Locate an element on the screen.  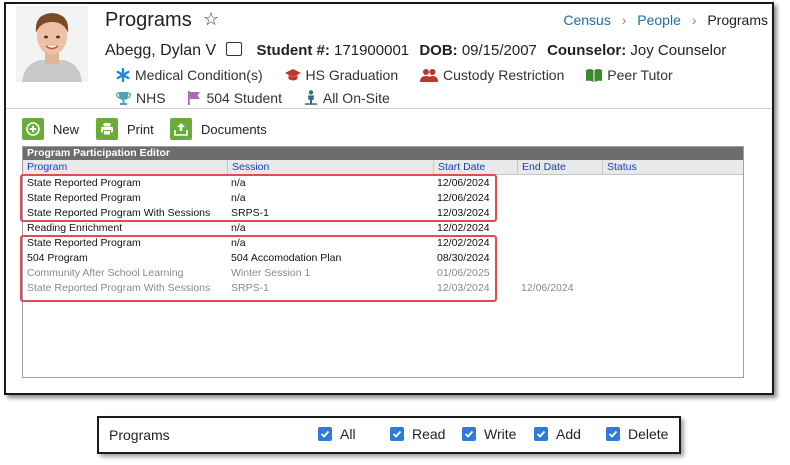
flag-custody-restriction: Custody Restriction is located at coordinates (492, 74).